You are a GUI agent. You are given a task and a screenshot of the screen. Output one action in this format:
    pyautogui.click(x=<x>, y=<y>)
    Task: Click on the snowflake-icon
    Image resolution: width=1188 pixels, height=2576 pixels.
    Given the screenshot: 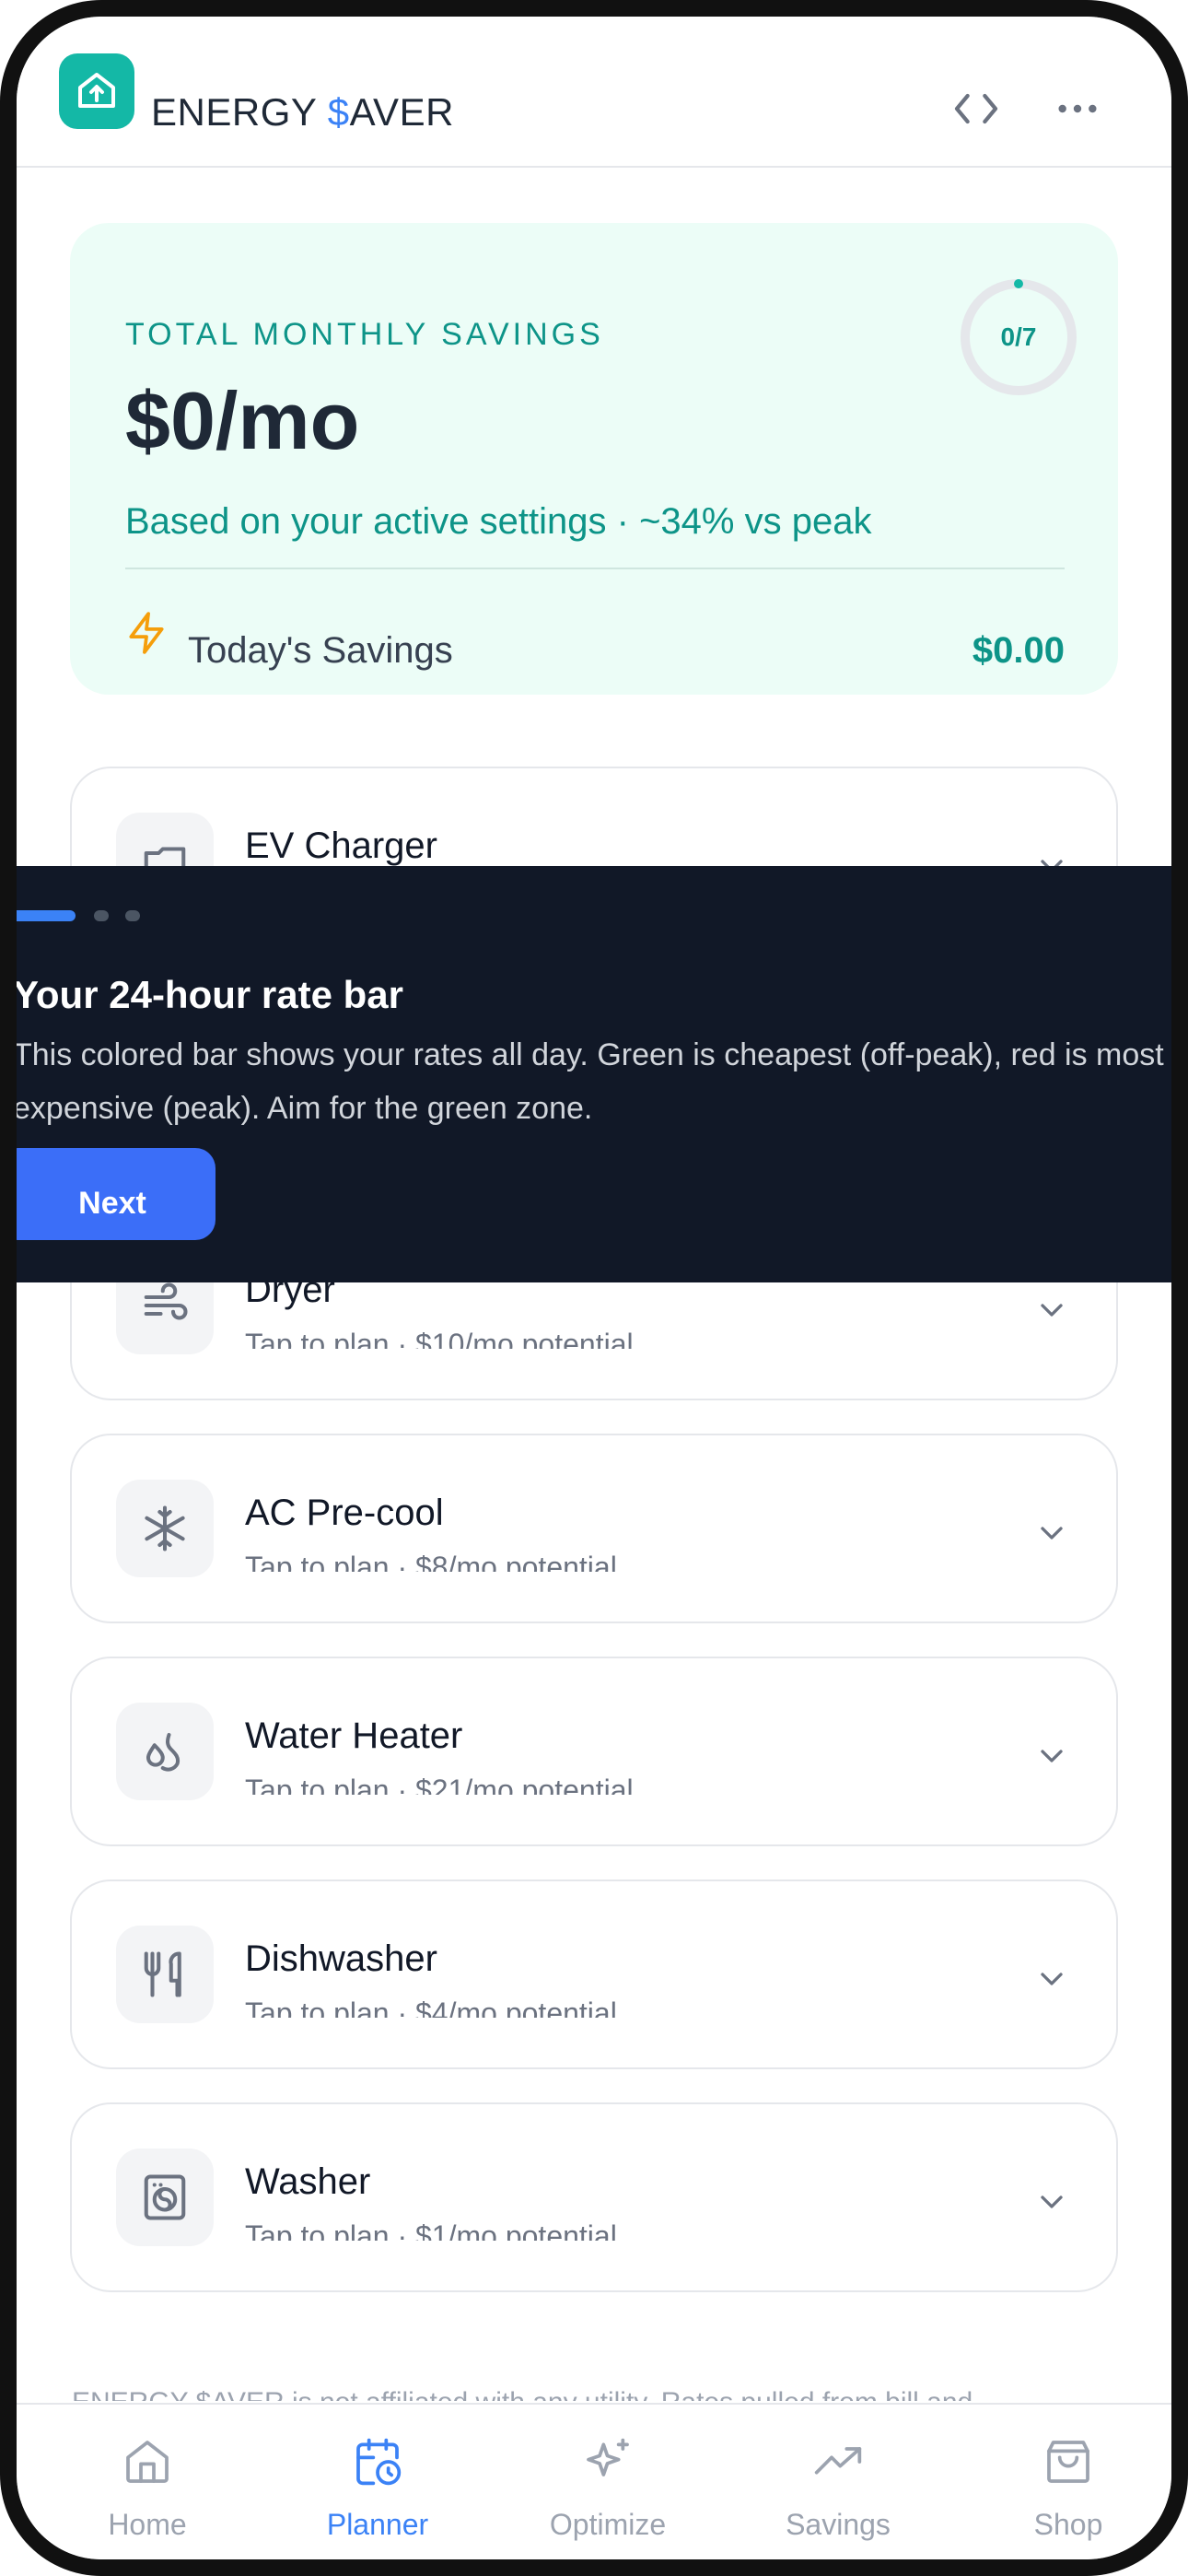 What is the action you would take?
    pyautogui.click(x=165, y=1528)
    